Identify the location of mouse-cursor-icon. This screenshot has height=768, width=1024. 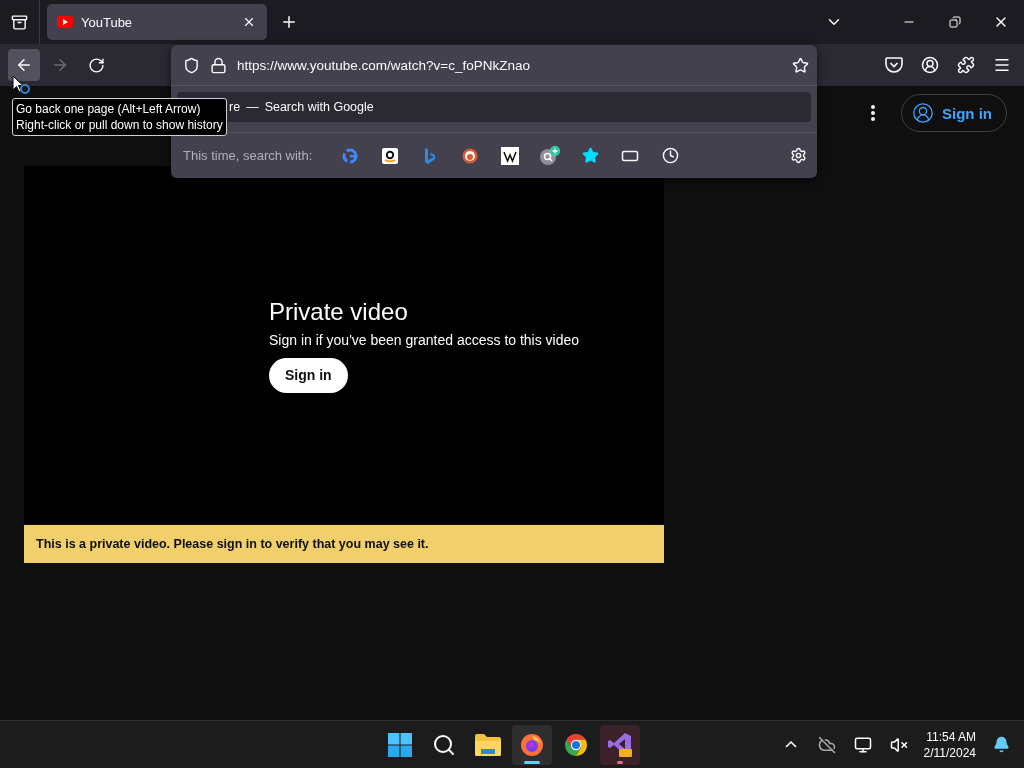
(21, 85).